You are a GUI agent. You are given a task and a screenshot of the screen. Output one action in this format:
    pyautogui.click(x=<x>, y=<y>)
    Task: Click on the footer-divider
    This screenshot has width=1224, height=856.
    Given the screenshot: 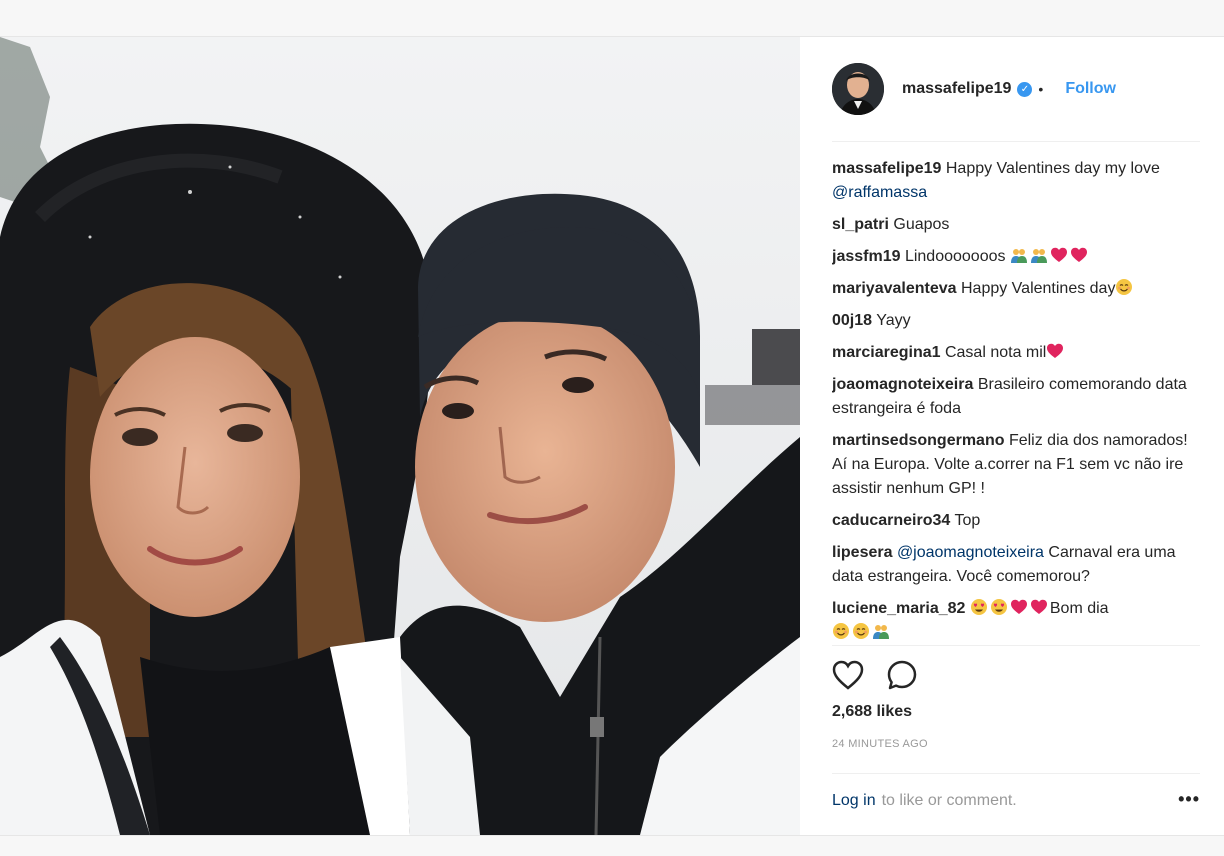 What is the action you would take?
    pyautogui.click(x=1016, y=773)
    